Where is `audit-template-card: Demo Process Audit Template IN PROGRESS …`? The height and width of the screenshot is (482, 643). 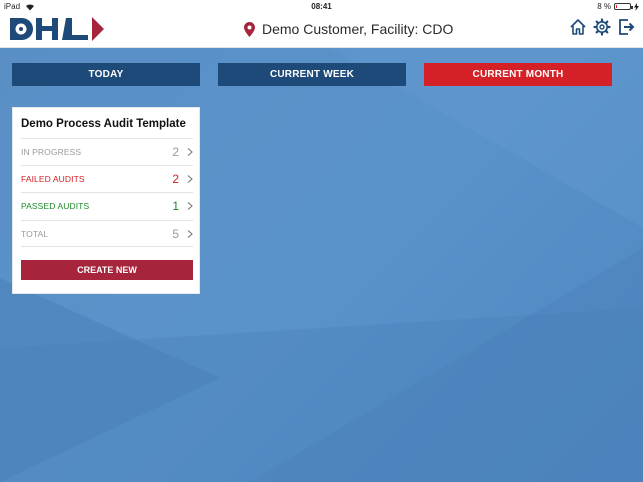
audit-template-card: Demo Process Audit Template IN PROGRESS … is located at coordinates (106, 200).